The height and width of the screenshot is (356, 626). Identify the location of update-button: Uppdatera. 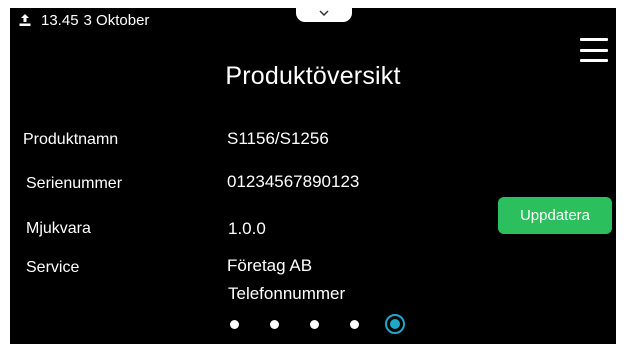
(555, 215).